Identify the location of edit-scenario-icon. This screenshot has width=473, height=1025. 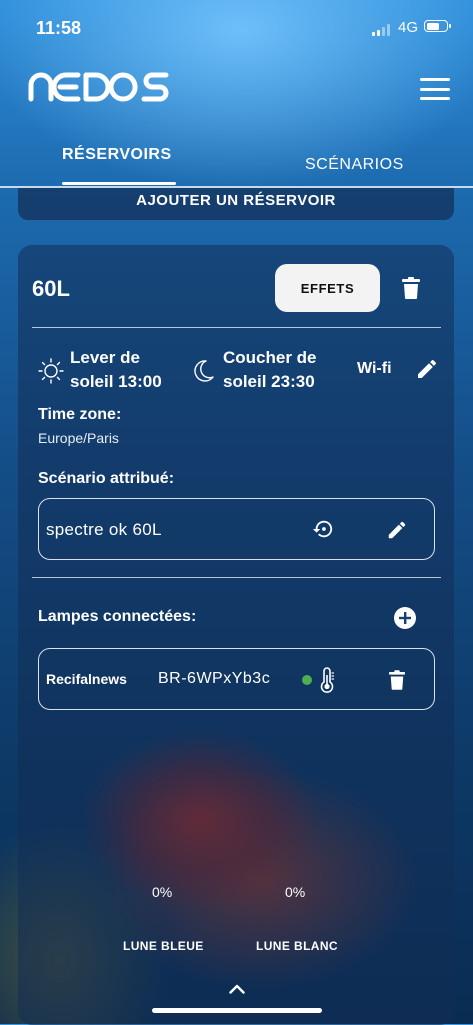
(397, 530).